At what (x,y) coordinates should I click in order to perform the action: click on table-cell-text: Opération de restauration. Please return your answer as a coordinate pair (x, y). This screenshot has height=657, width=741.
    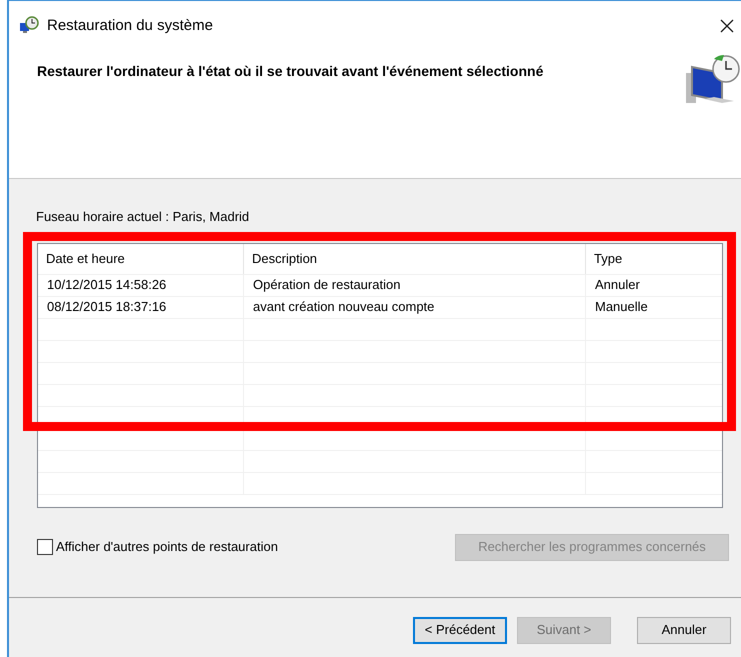
    Looking at the image, I should click on (326, 285).